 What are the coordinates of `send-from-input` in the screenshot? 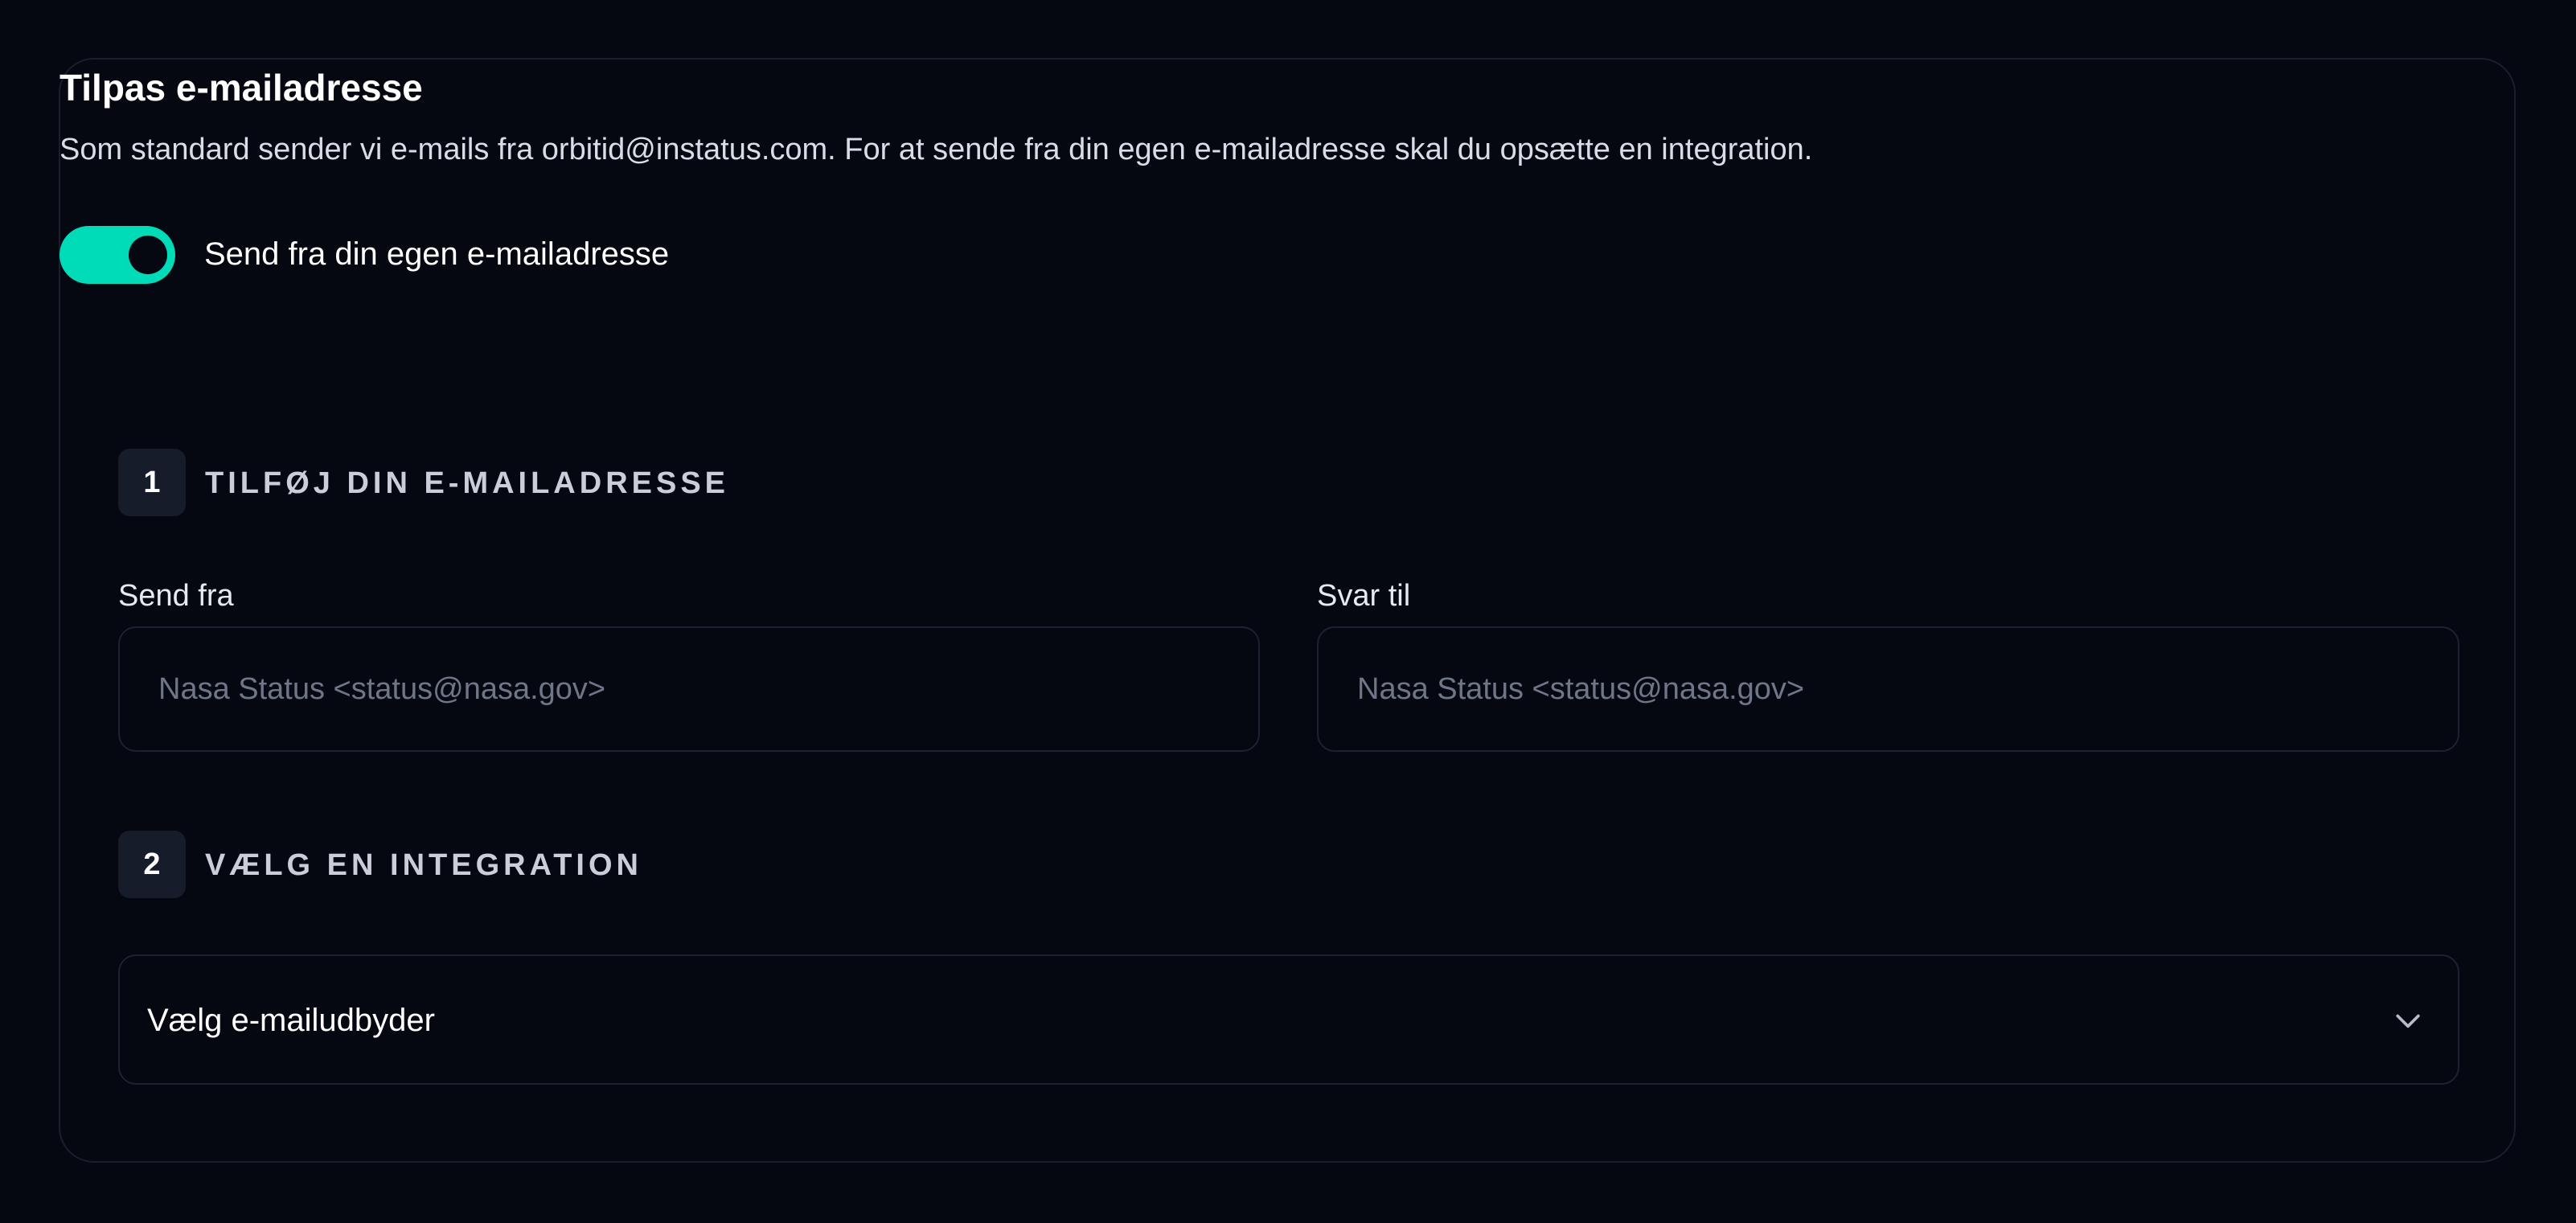 It's located at (689, 689).